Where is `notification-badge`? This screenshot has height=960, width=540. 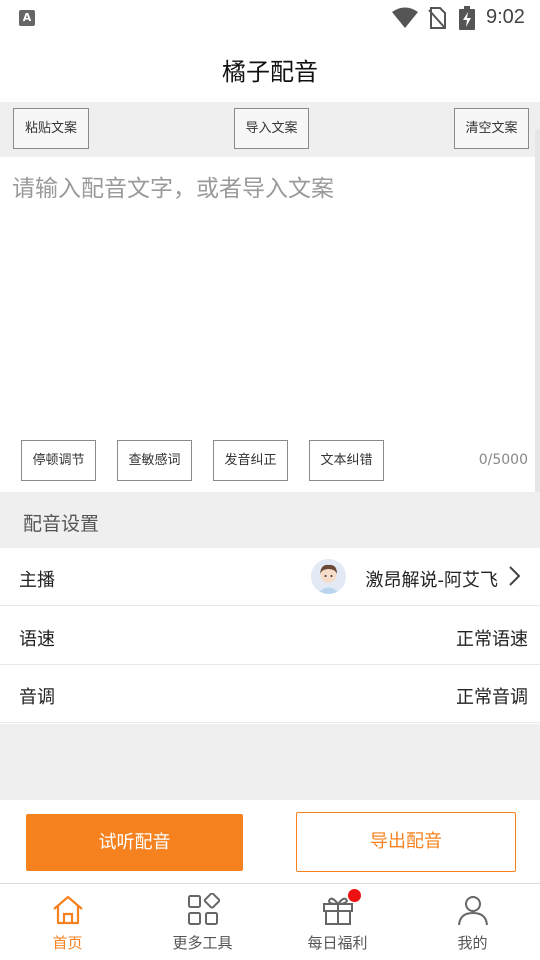 notification-badge is located at coordinates (354, 895).